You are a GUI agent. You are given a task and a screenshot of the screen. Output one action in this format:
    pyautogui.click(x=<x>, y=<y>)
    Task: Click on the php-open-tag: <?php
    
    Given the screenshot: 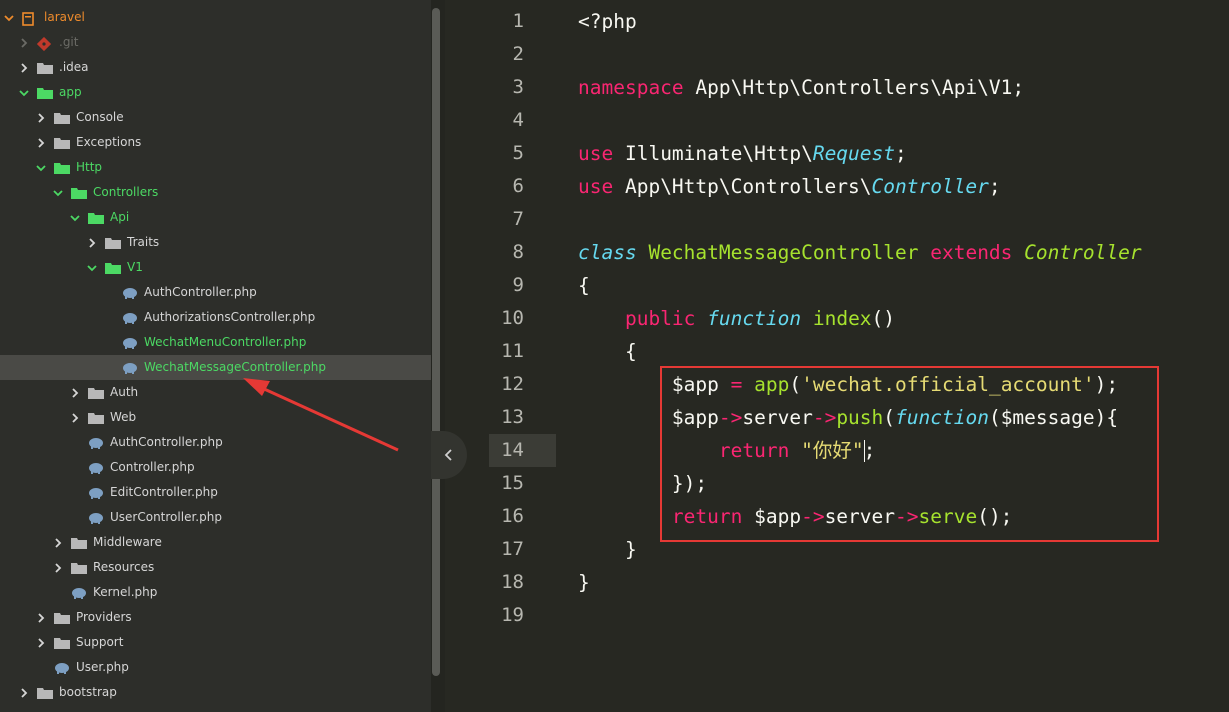 What is the action you would take?
    pyautogui.click(x=607, y=21)
    